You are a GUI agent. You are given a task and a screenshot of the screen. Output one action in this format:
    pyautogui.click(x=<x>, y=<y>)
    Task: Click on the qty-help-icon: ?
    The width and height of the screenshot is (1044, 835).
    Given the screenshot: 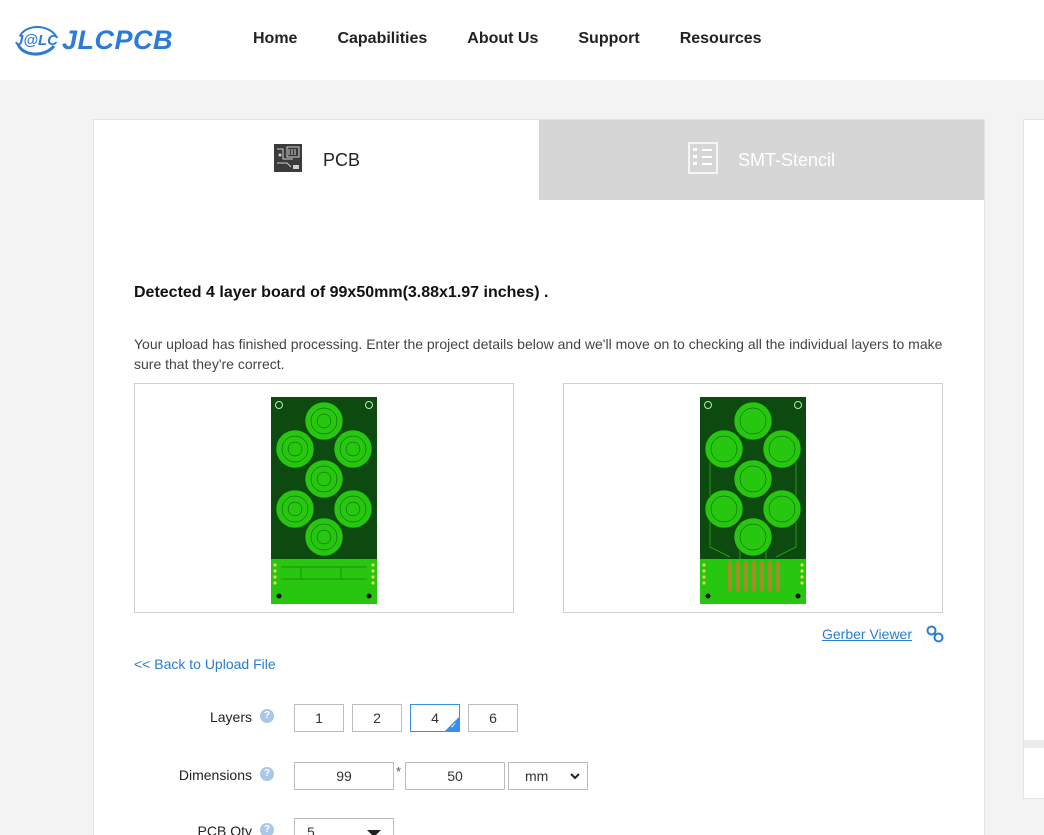 What is the action you would take?
    pyautogui.click(x=267, y=829)
    